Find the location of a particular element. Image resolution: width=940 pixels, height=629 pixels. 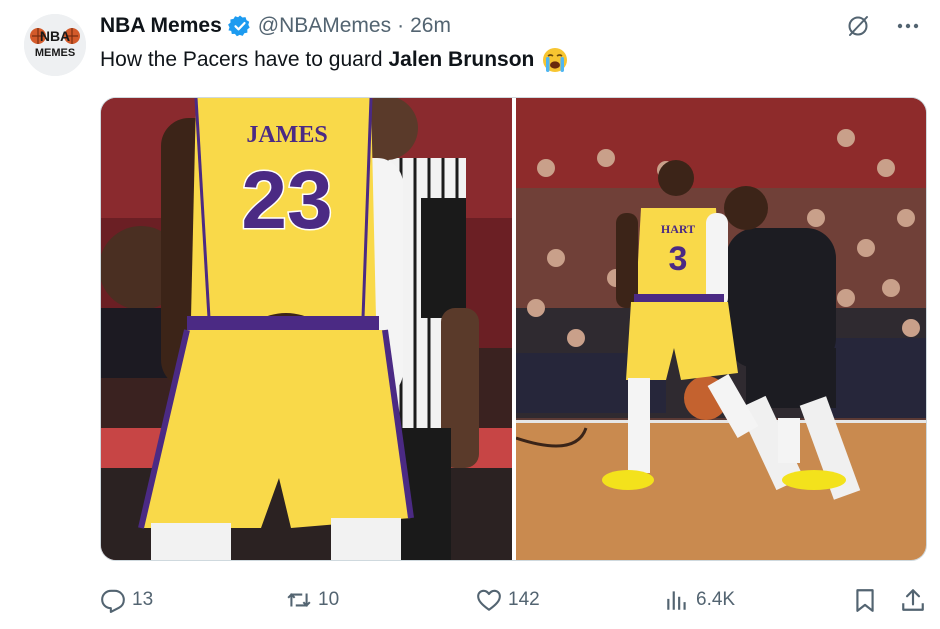

like-count: 142 is located at coordinates (524, 599).